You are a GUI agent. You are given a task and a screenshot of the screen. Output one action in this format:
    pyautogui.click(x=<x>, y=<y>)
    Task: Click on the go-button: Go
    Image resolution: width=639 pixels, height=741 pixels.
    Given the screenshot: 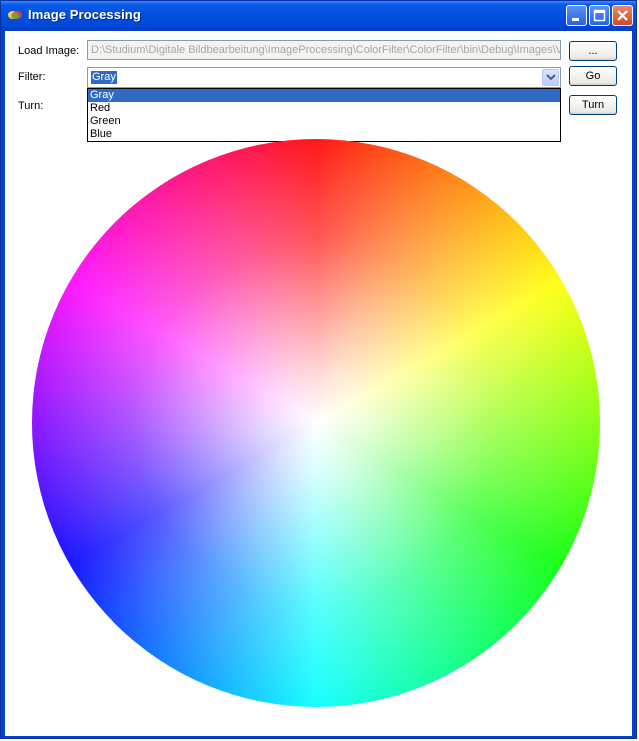 What is the action you would take?
    pyautogui.click(x=593, y=76)
    